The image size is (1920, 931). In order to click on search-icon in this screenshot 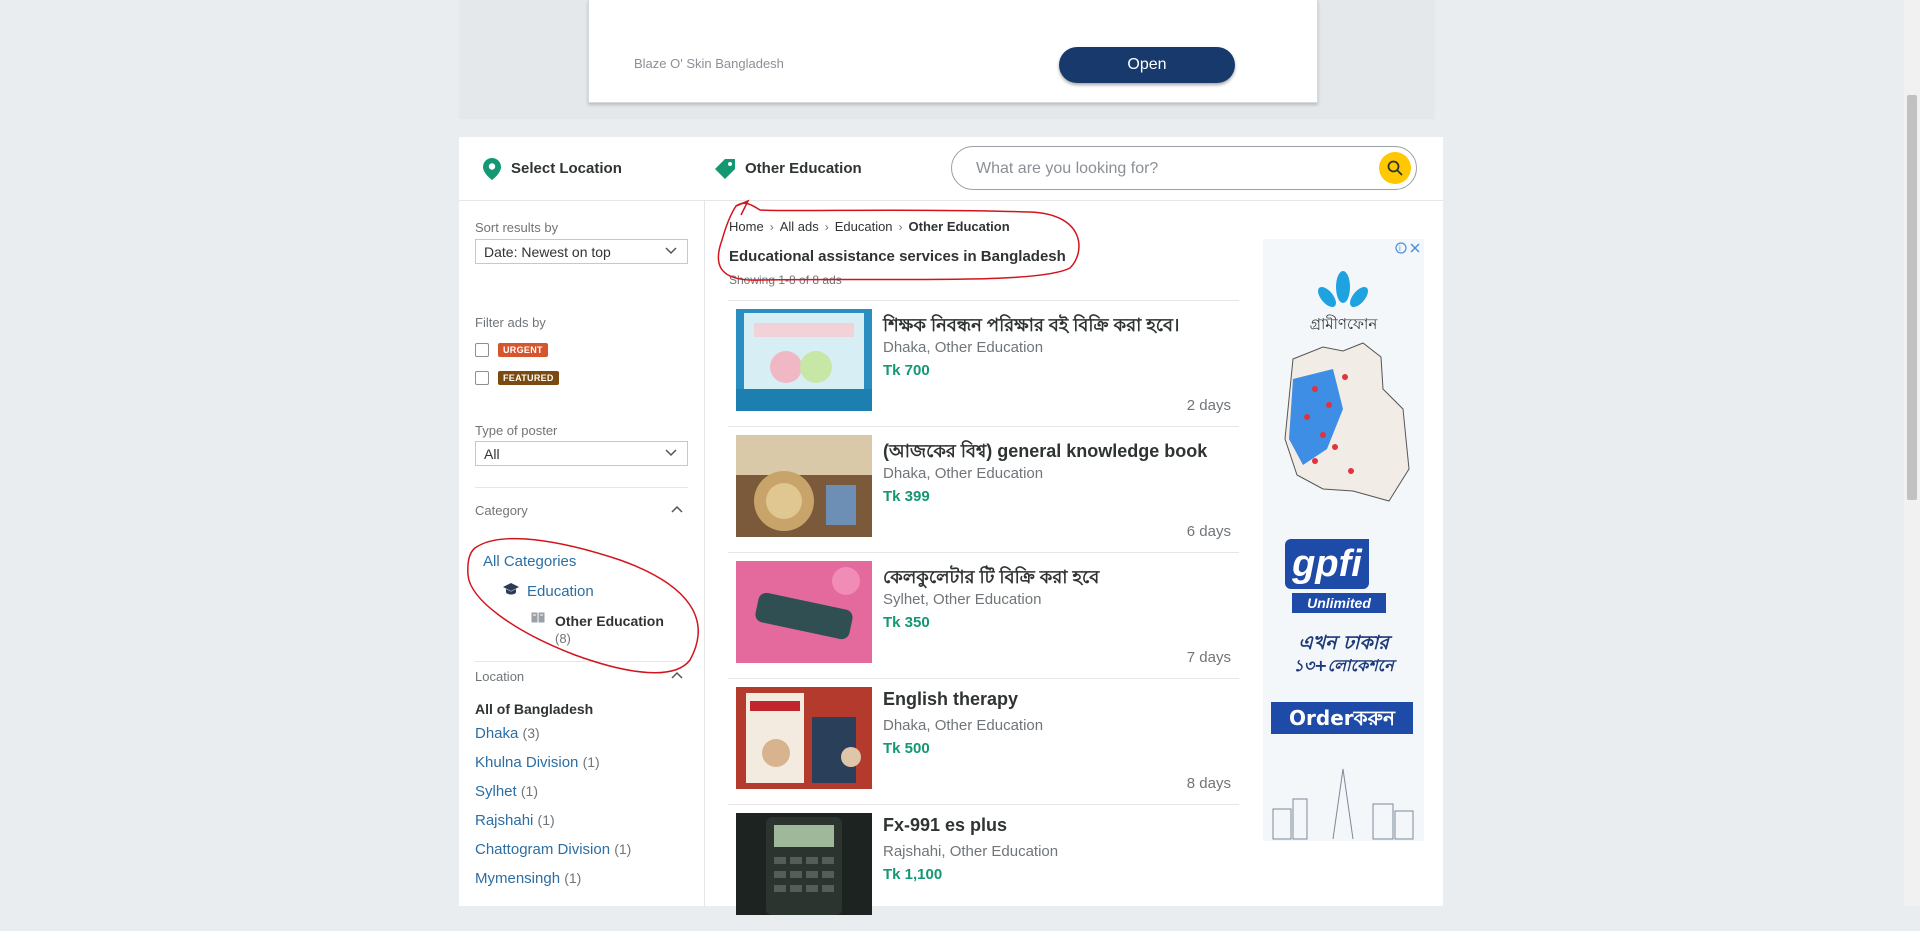, I will do `click(1395, 168)`.